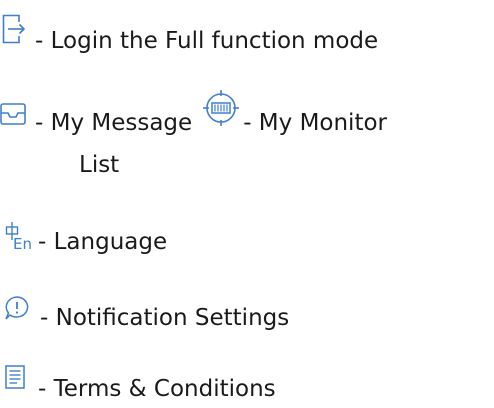  Describe the element at coordinates (193, 115) in the screenshot. I see `legend-row-message: - My Message - My Monitor` at that location.